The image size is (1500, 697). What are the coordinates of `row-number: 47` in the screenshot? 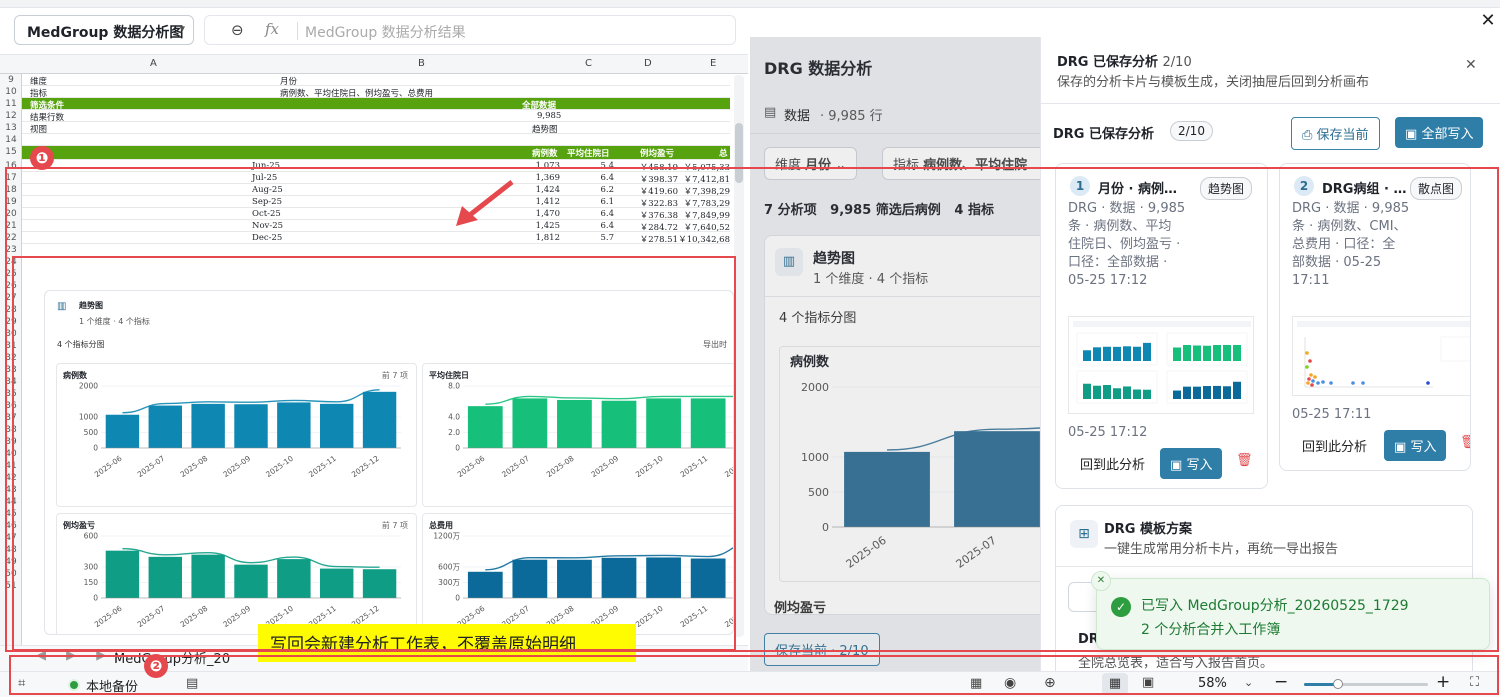 It's located at (11, 538).